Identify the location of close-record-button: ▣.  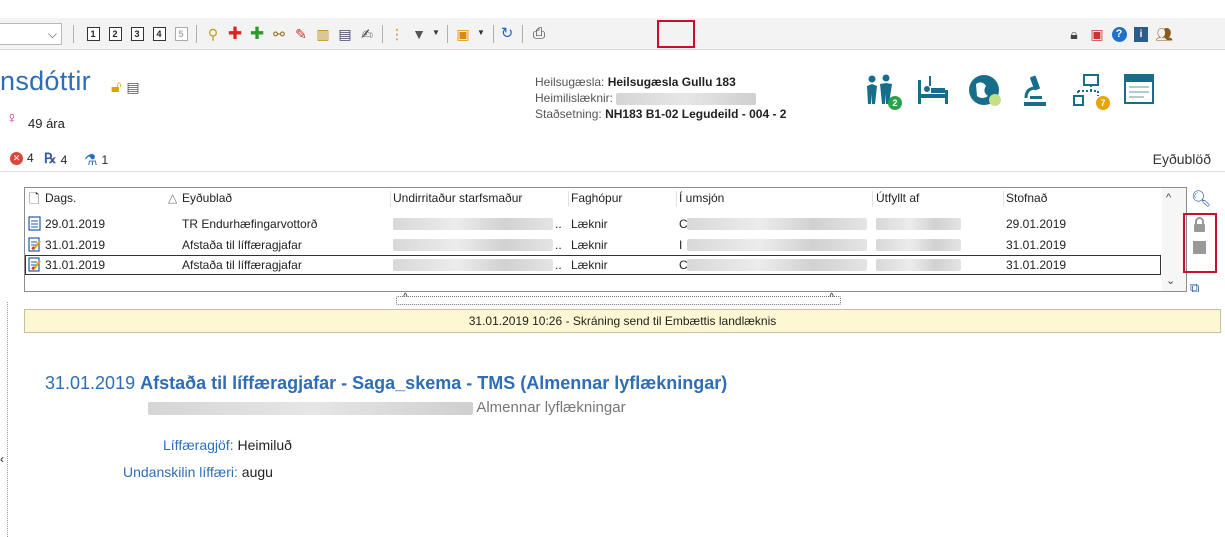
(1097, 34).